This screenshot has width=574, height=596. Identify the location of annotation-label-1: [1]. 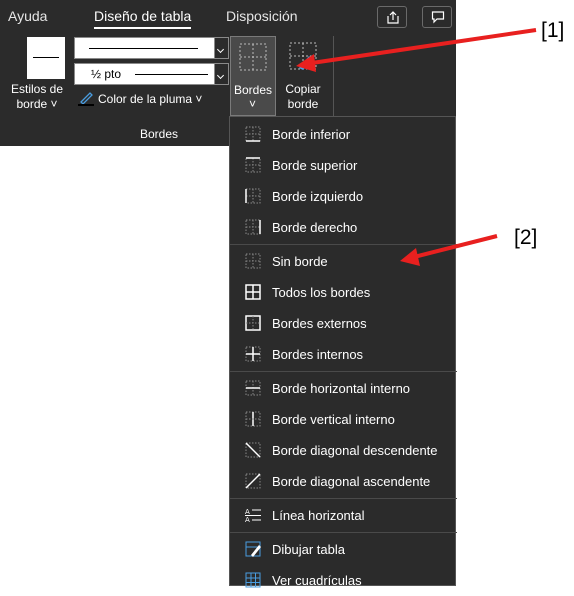
(553, 30).